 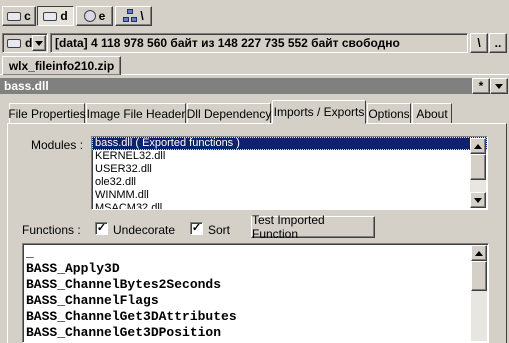 What do you see at coordinates (255, 301) in the screenshot?
I see `function-item: BASS_ChannelFlags` at bounding box center [255, 301].